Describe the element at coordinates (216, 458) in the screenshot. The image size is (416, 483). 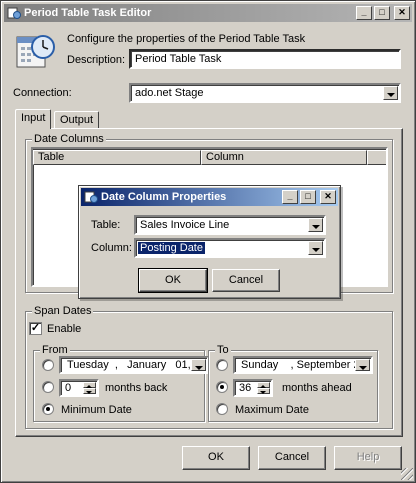
I see `ok-button: OK` at that location.